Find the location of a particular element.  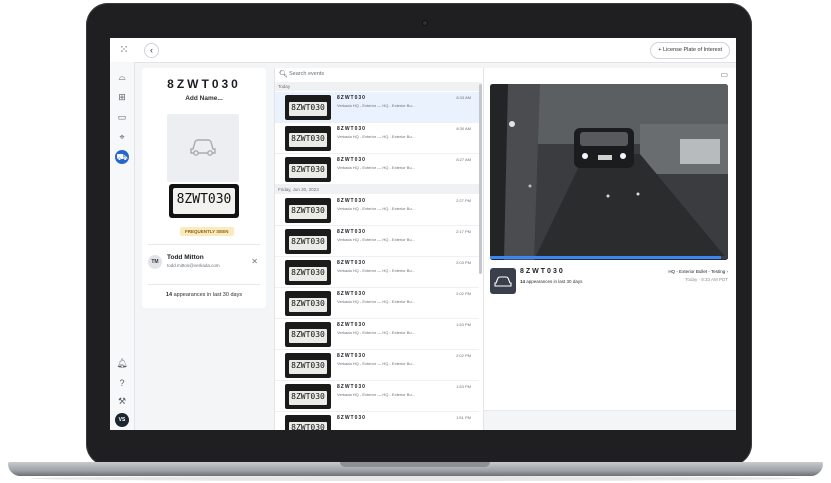

wrench-icon: ⚒ is located at coordinates (122, 401).